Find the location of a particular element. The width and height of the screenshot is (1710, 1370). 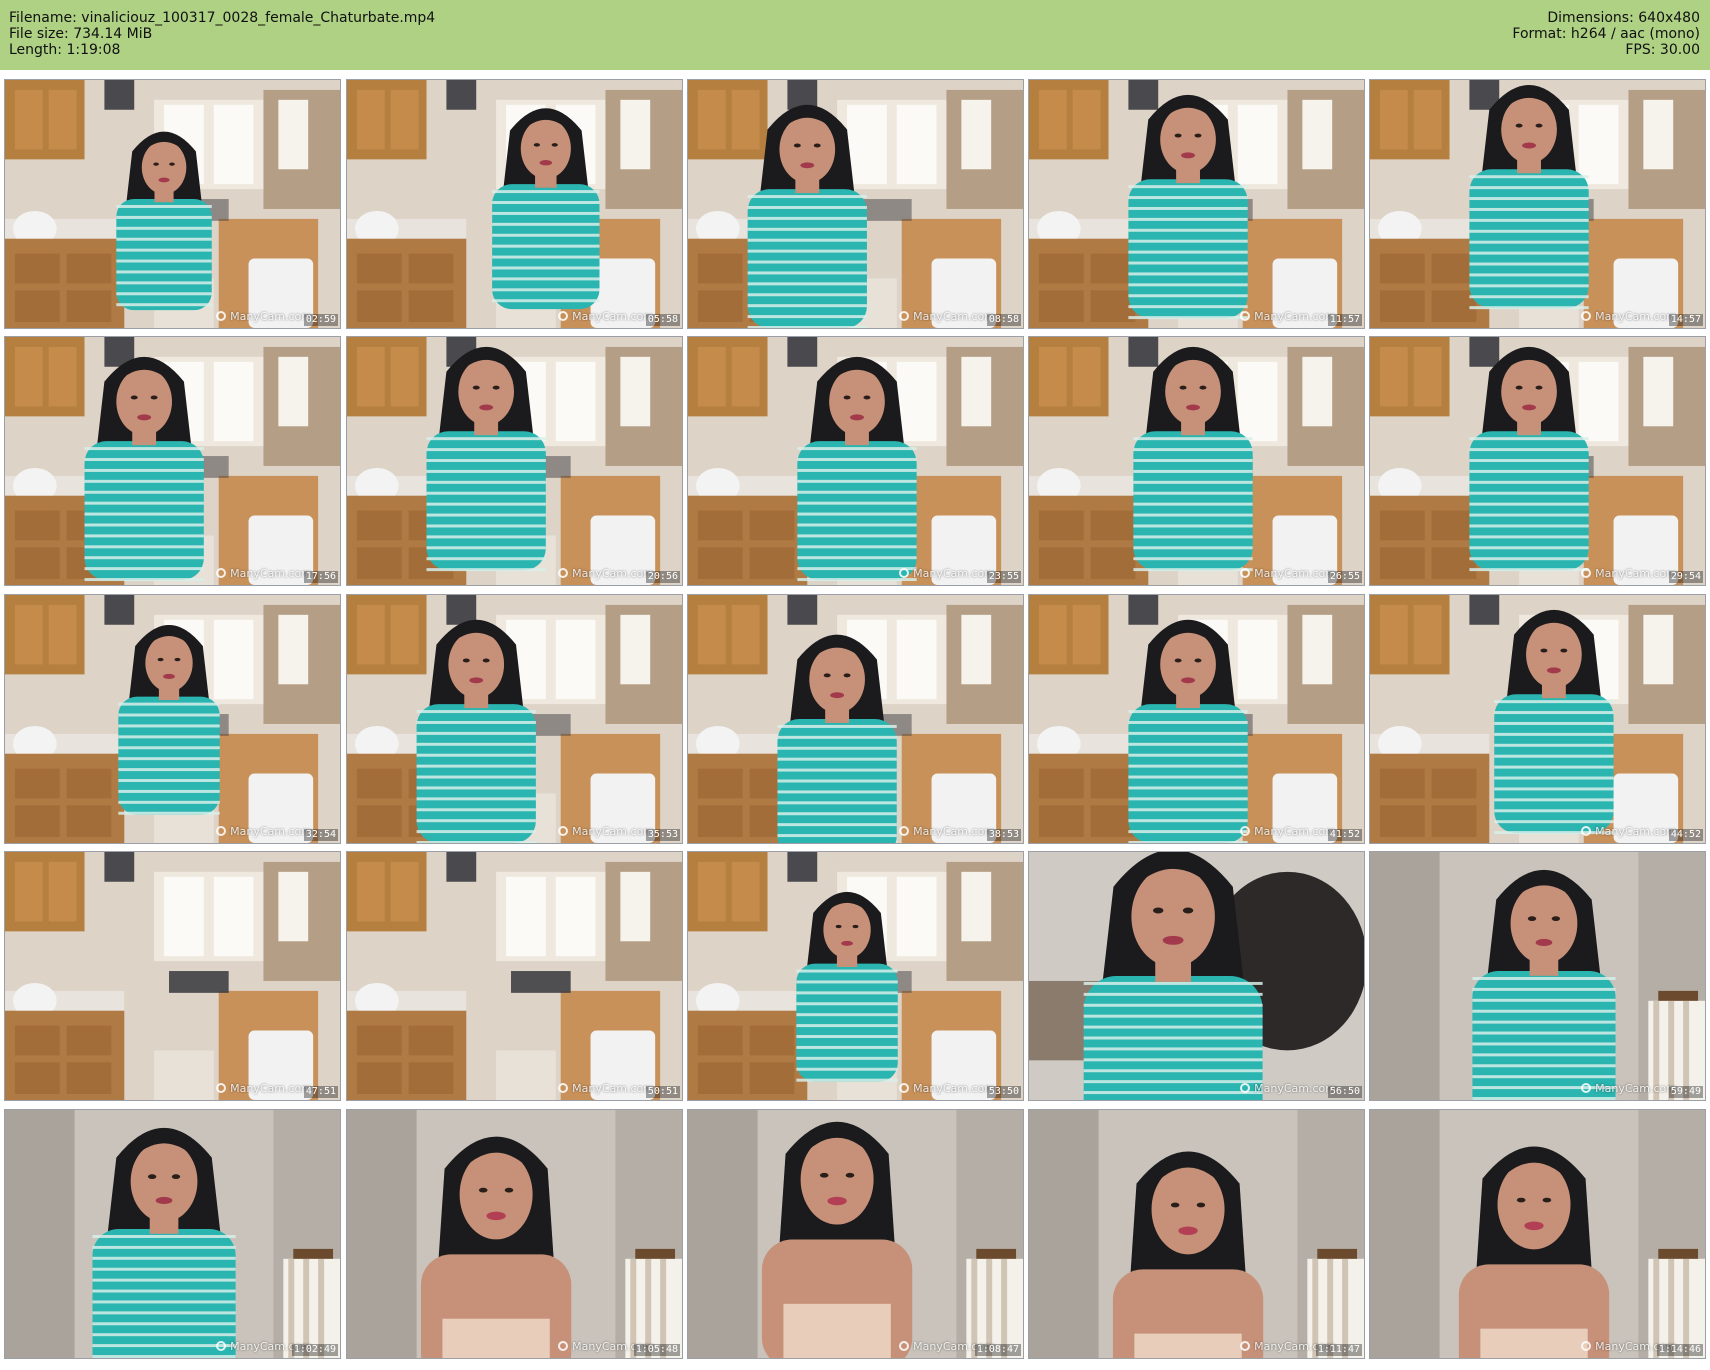

format-text: Format: h264 / aac (mono) is located at coordinates (1606, 34).